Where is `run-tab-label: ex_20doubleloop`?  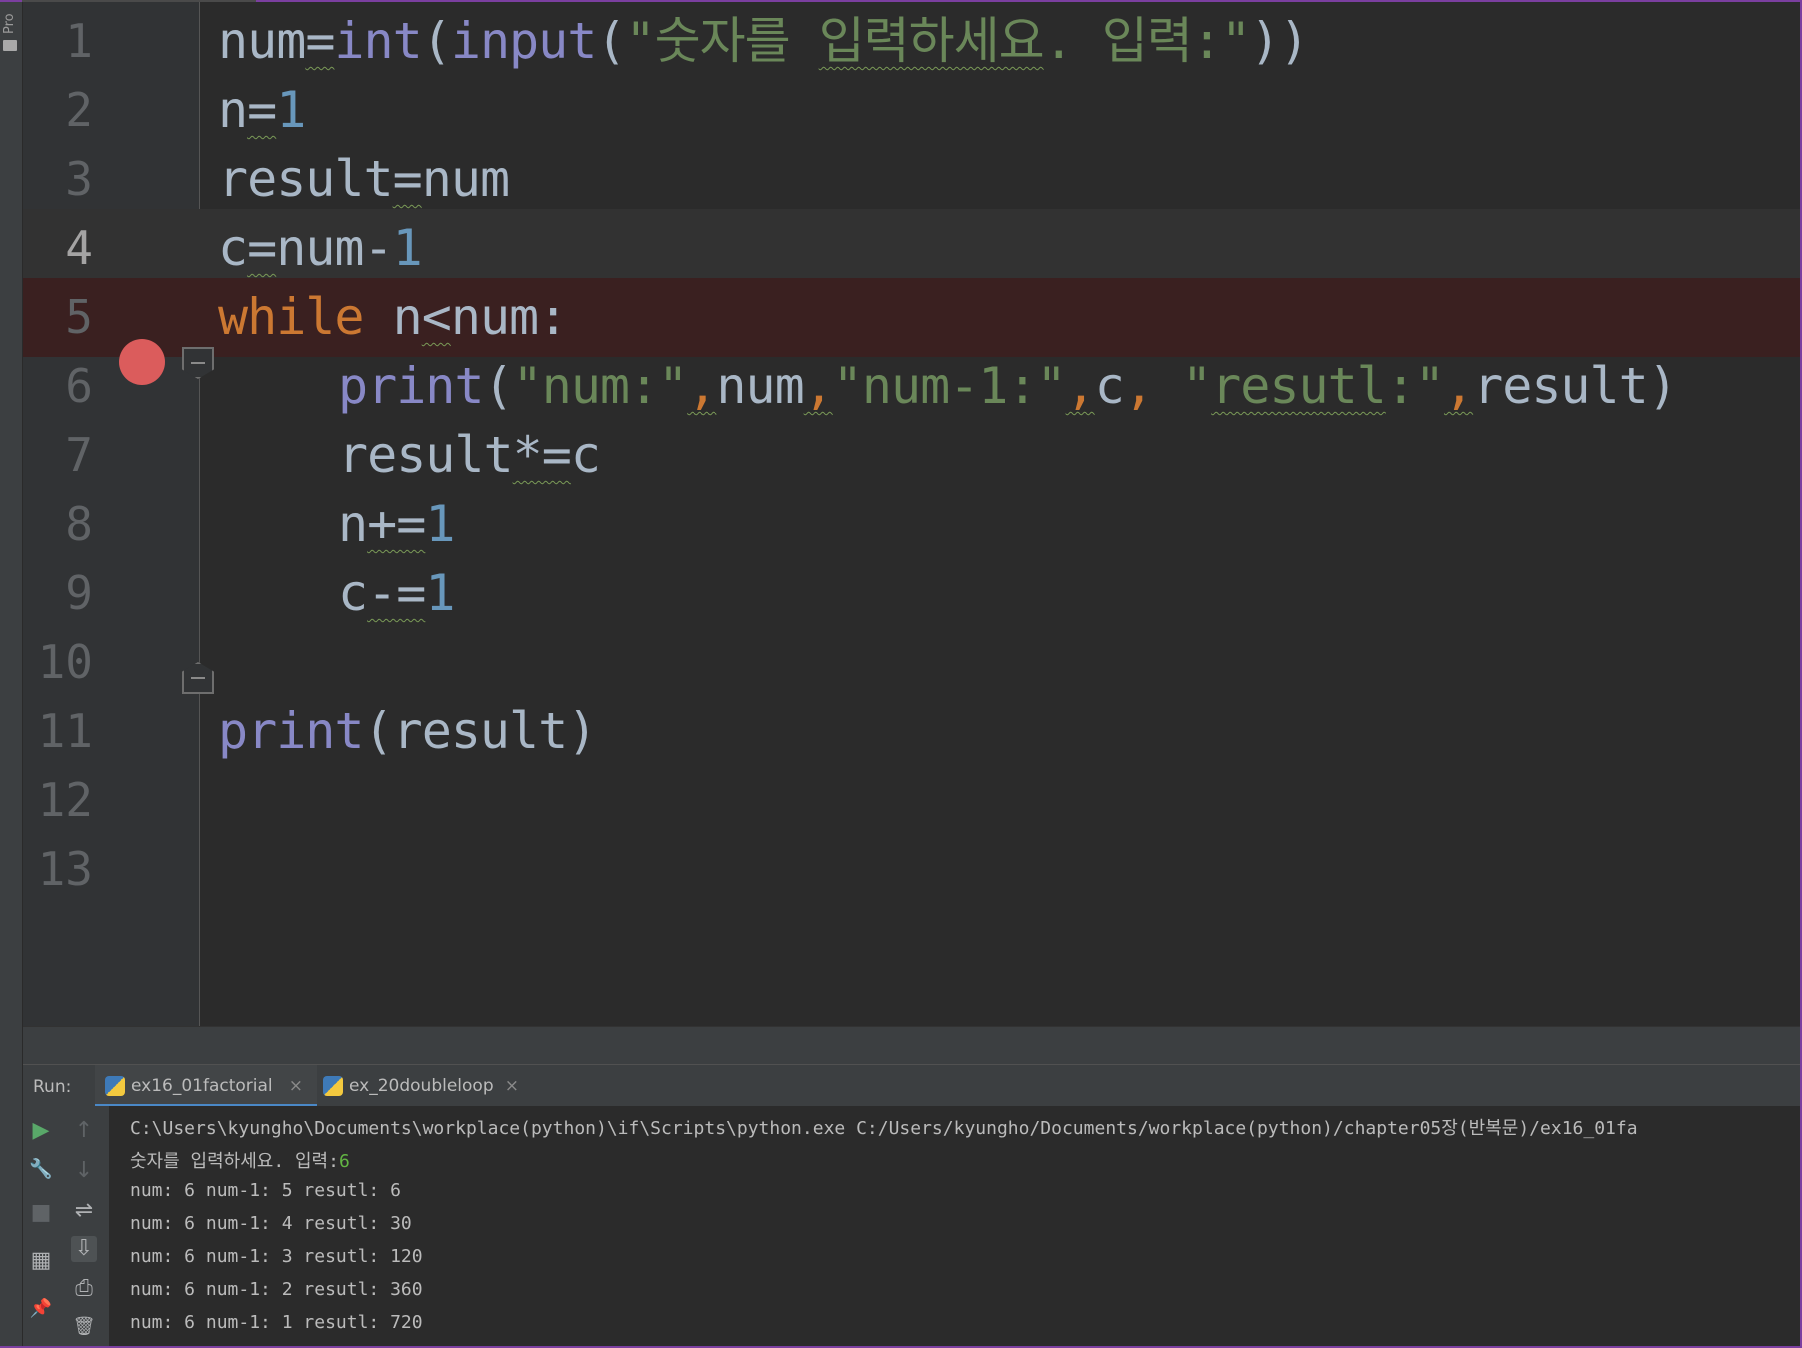 run-tab-label: ex_20doubleloop is located at coordinates (421, 1086).